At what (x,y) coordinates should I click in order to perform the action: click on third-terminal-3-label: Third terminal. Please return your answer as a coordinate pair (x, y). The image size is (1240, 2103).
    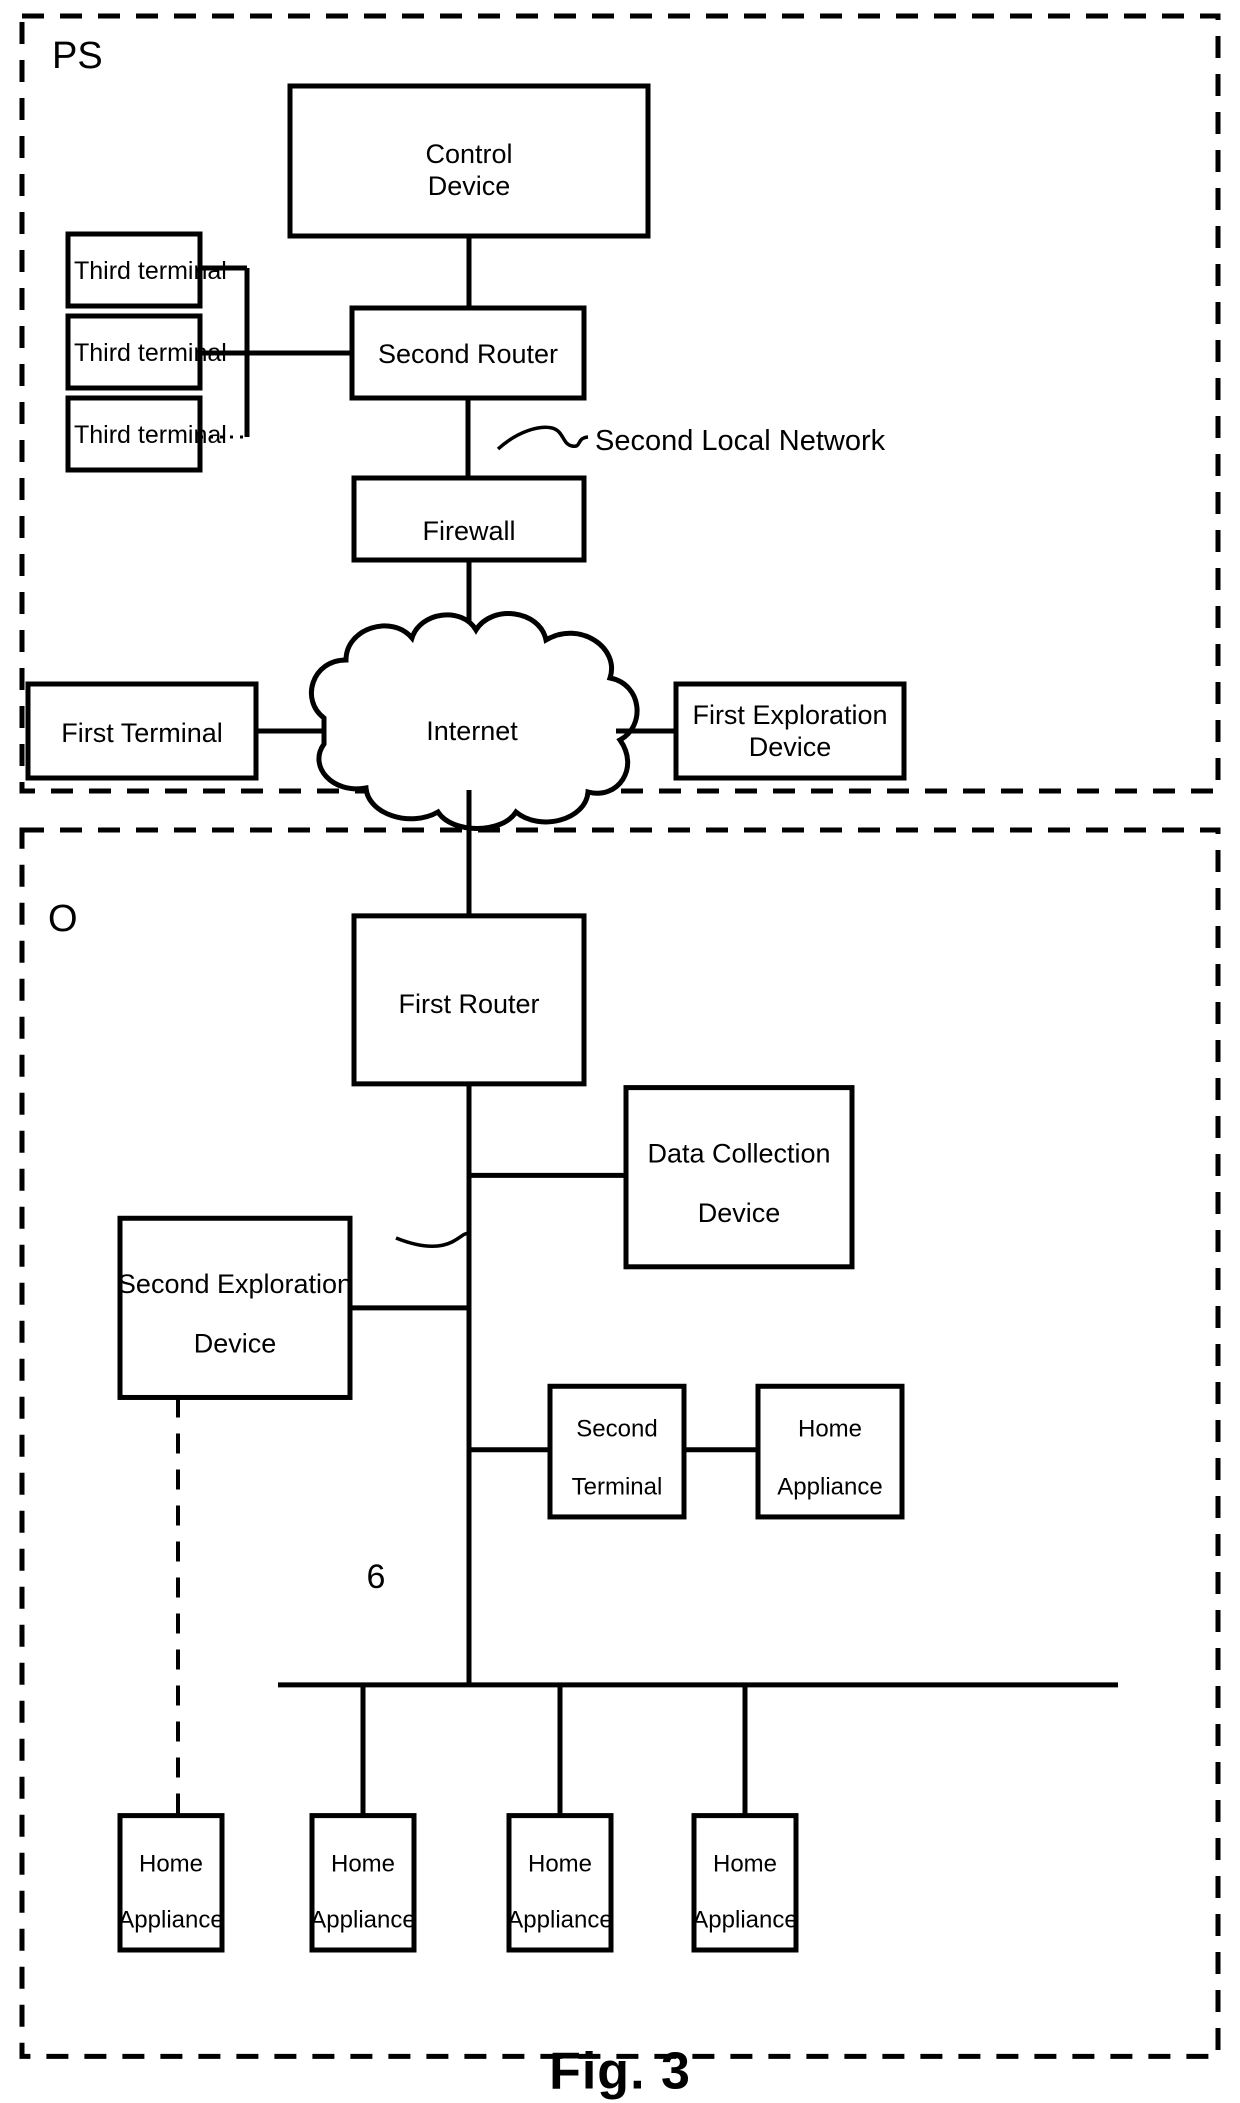
    Looking at the image, I should click on (150, 435).